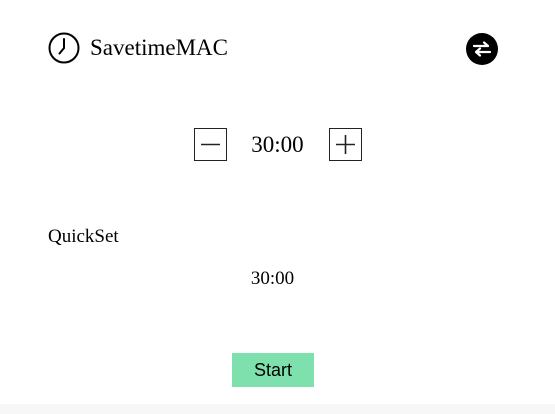 This screenshot has height=414, width=555. I want to click on app-title: SavetimeMAC, so click(159, 47).